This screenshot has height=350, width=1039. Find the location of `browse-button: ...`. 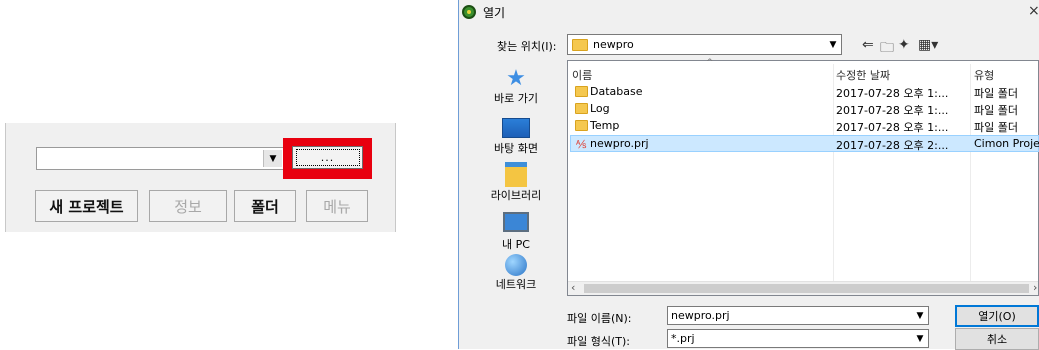

browse-button: ... is located at coordinates (327, 157).